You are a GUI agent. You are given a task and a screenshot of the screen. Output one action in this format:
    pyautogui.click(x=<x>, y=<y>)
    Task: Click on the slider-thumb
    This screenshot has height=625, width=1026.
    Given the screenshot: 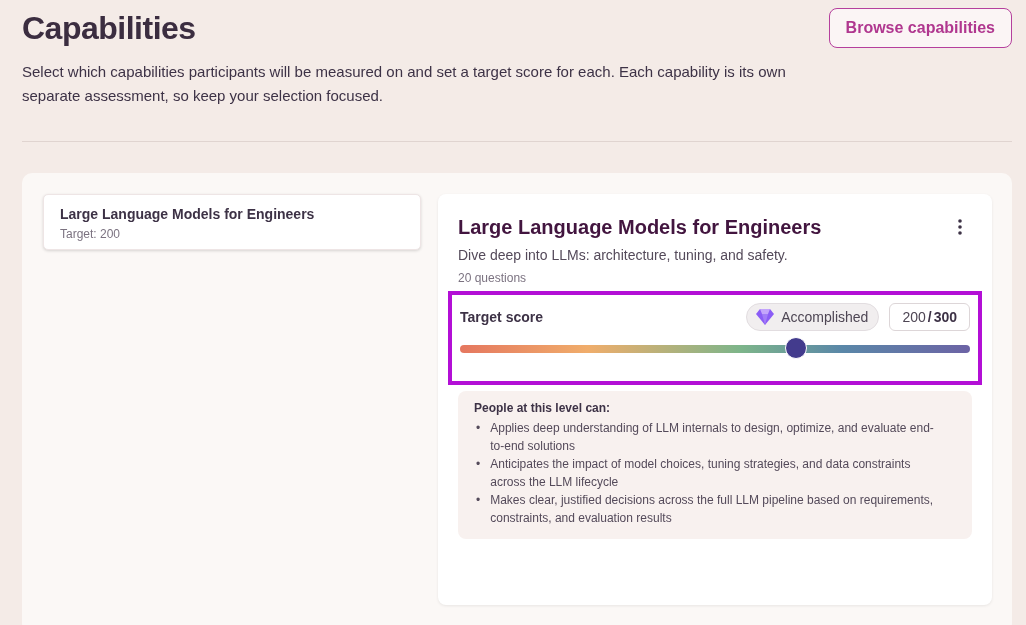 What is the action you would take?
    pyautogui.click(x=795, y=348)
    